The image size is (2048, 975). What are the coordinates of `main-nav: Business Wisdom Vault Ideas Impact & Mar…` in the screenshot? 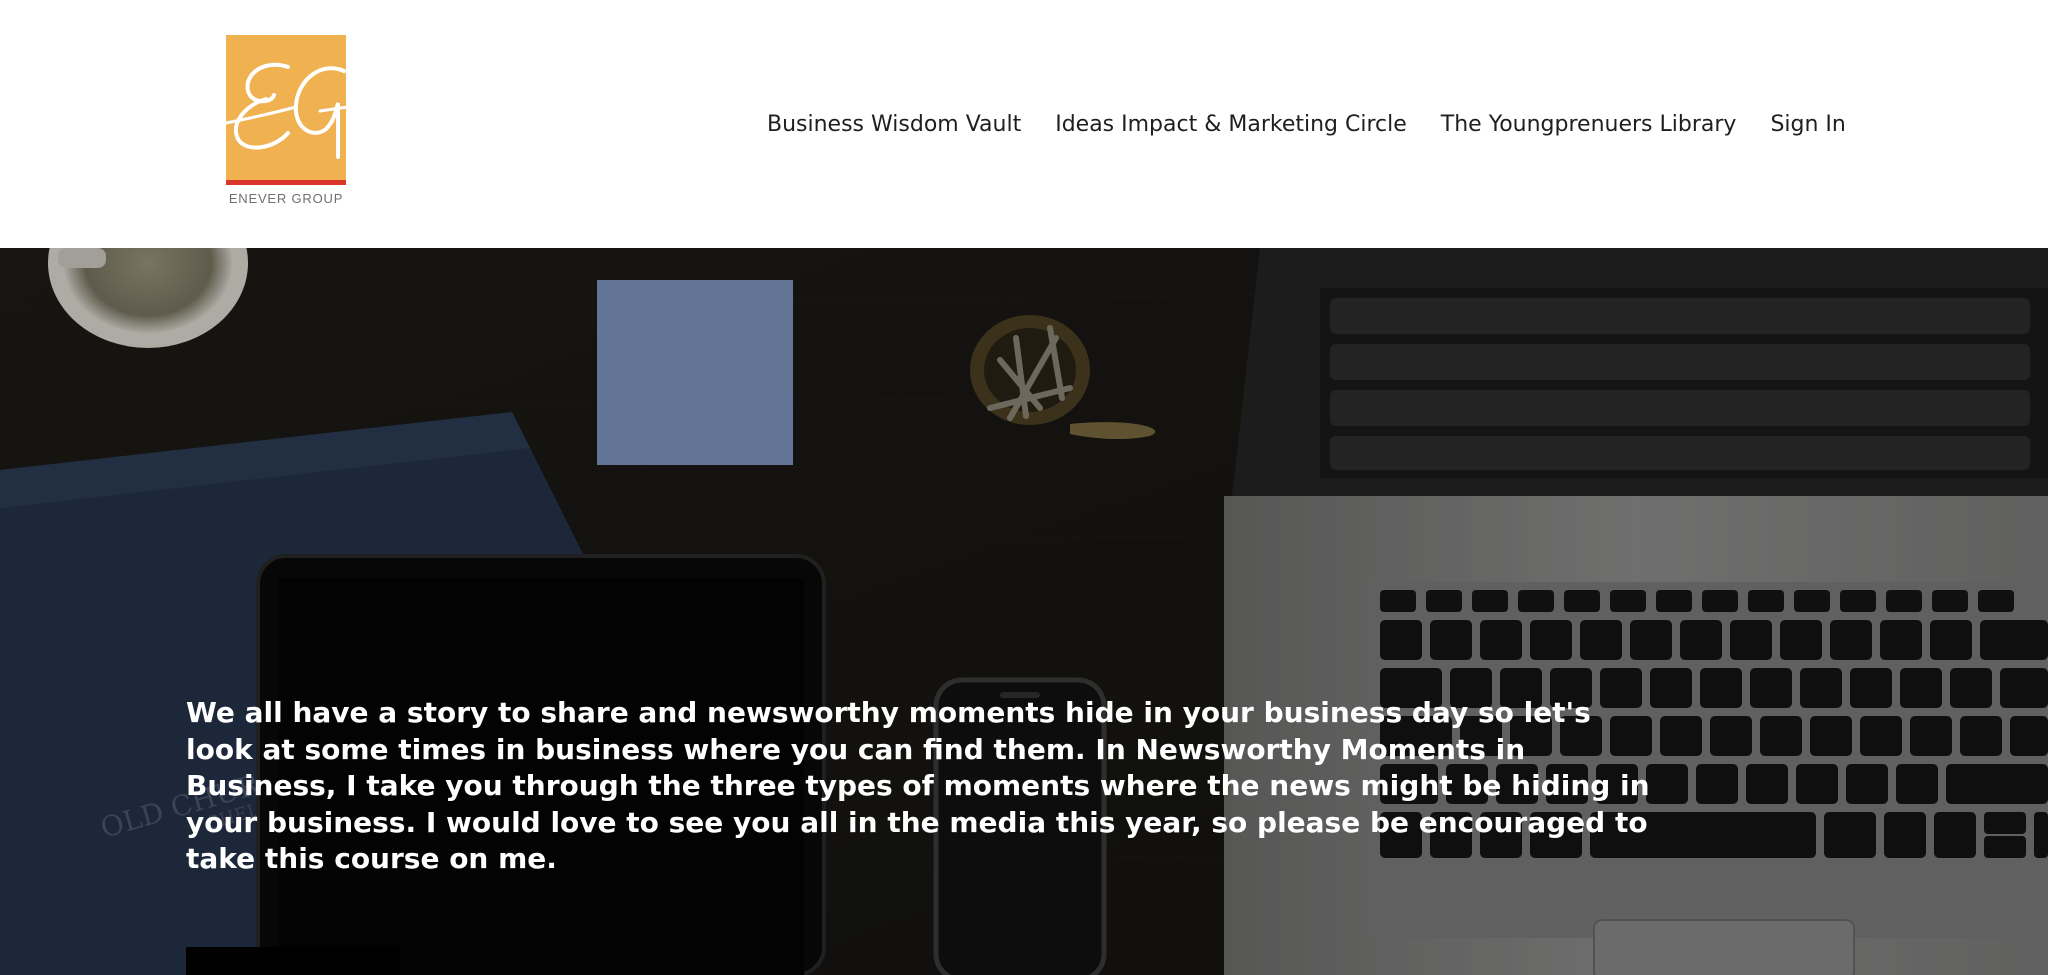 It's located at (1306, 124).